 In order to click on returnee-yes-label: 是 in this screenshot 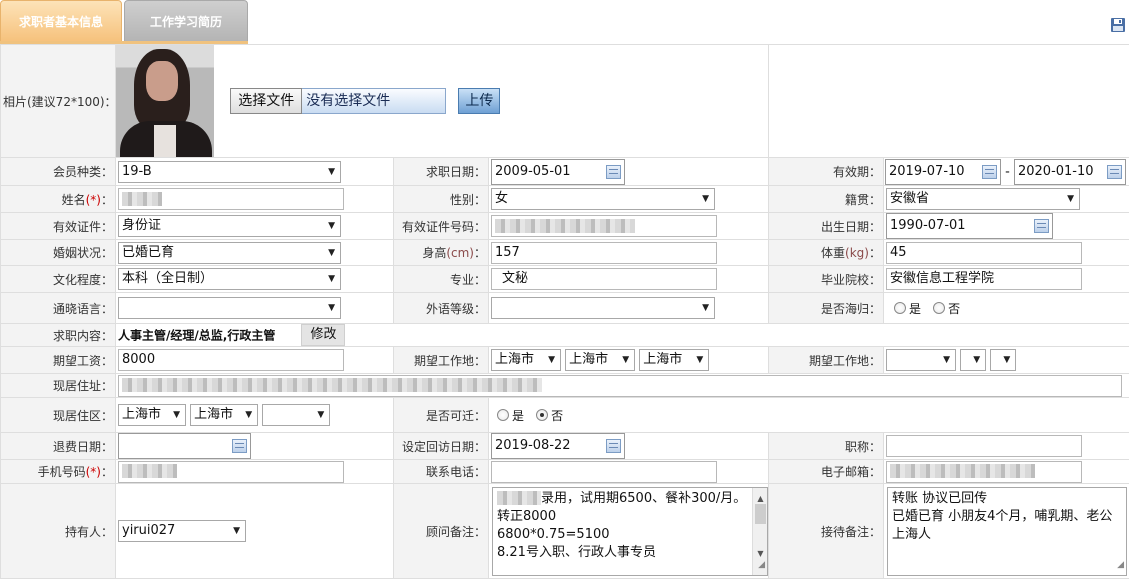, I will do `click(915, 308)`.